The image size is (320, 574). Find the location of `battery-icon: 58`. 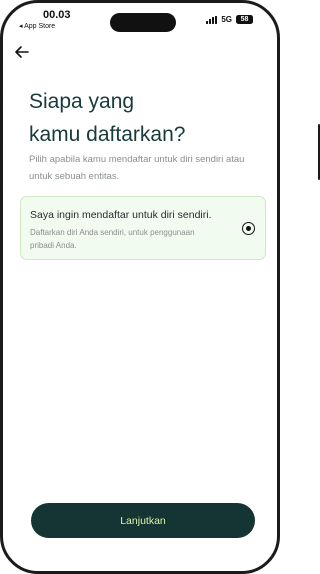

battery-icon: 58 is located at coordinates (244, 19).